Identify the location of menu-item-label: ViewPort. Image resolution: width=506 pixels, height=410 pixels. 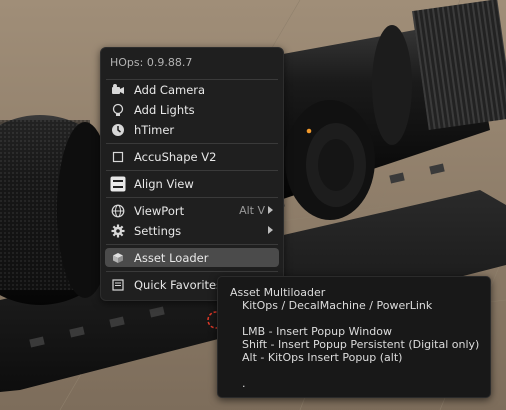
(159, 210).